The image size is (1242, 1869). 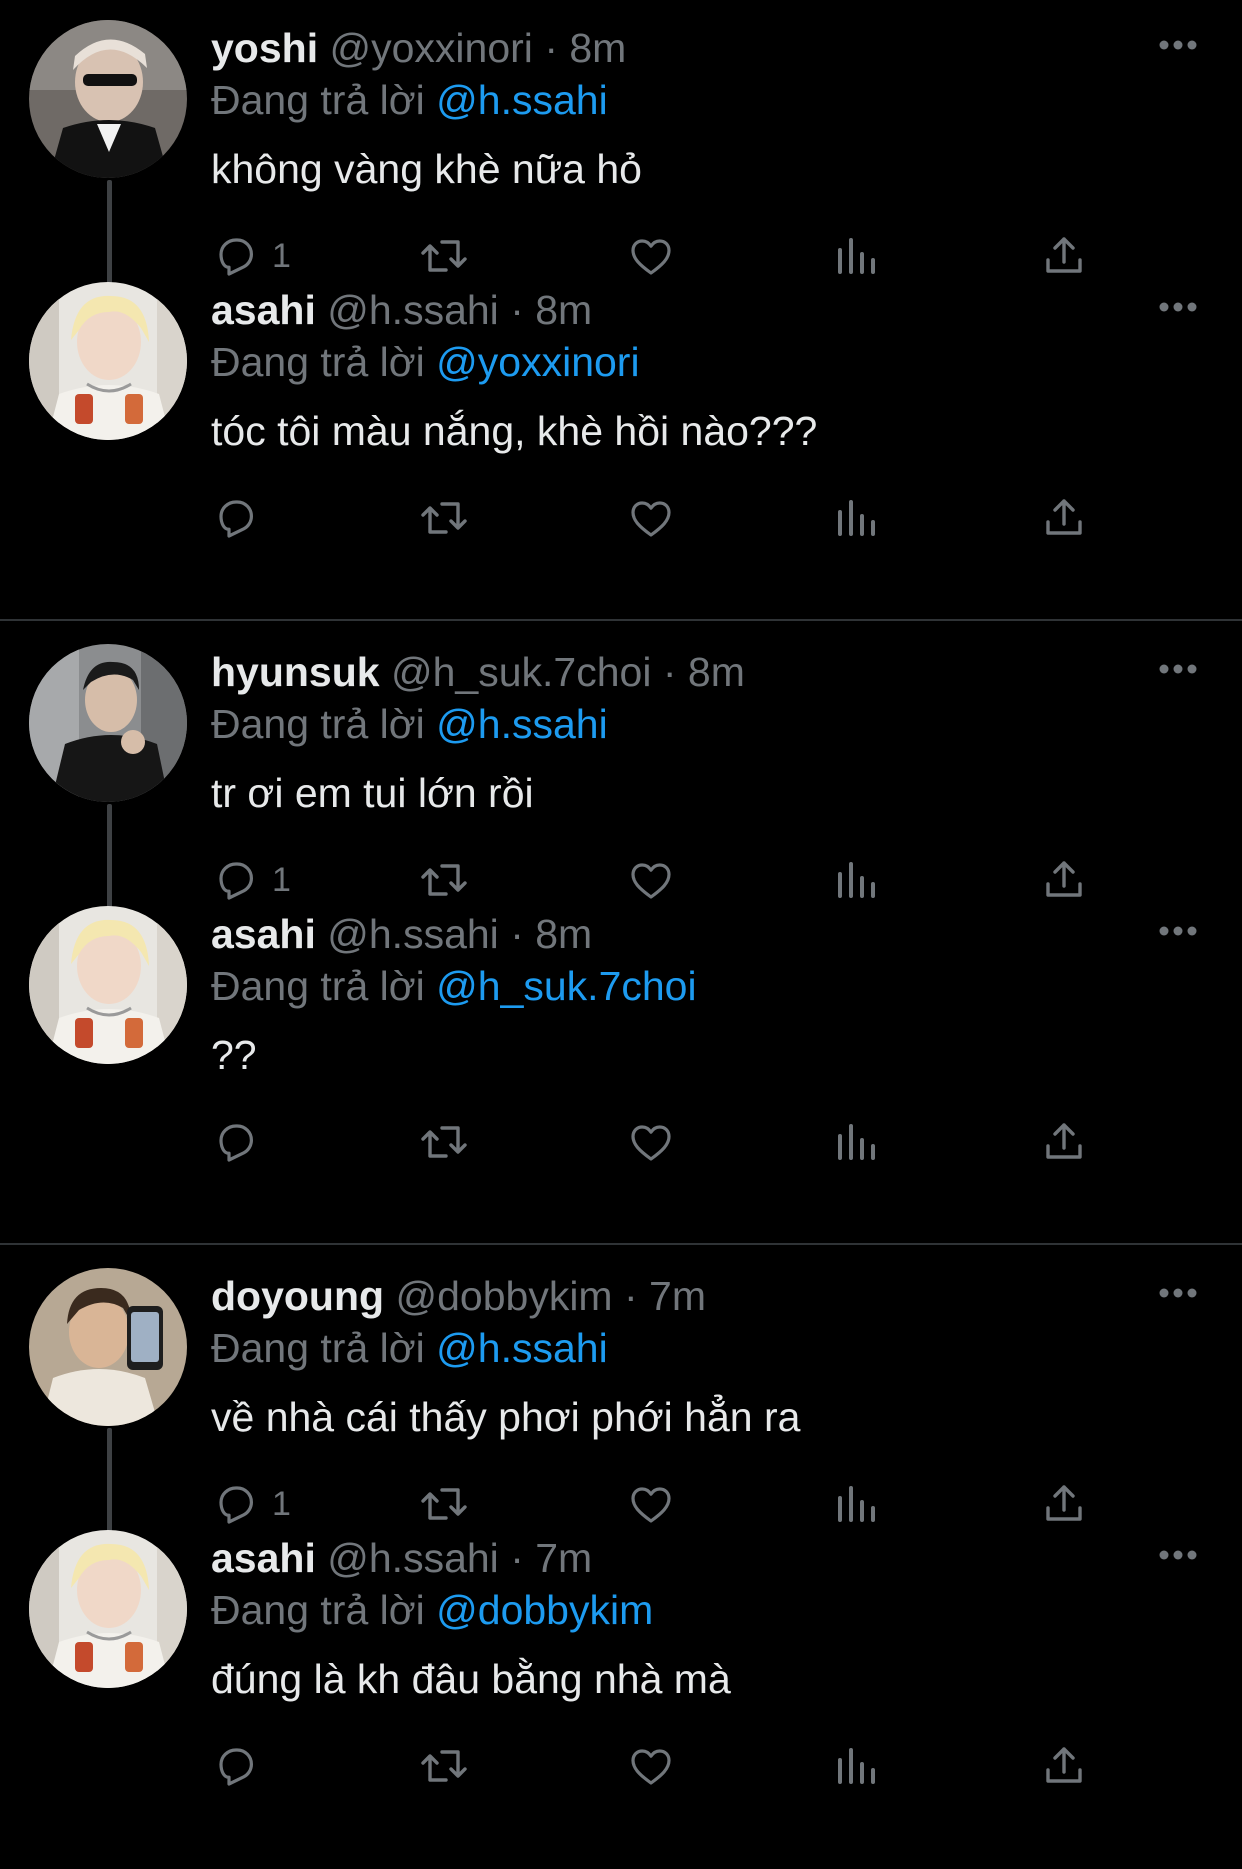 What do you see at coordinates (372, 793) in the screenshot?
I see `tweet-text: tr ơi em tui lớn rồi` at bounding box center [372, 793].